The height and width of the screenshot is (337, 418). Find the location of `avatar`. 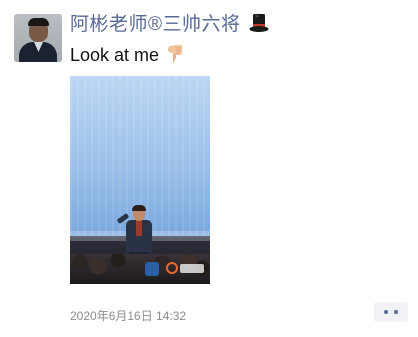

avatar is located at coordinates (38, 38).